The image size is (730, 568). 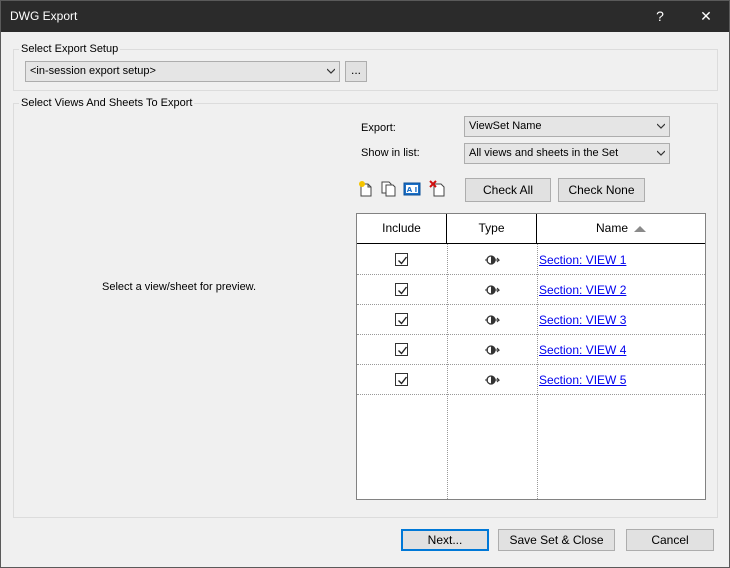 What do you see at coordinates (389, 189) in the screenshot?
I see `duplicate-set-icon` at bounding box center [389, 189].